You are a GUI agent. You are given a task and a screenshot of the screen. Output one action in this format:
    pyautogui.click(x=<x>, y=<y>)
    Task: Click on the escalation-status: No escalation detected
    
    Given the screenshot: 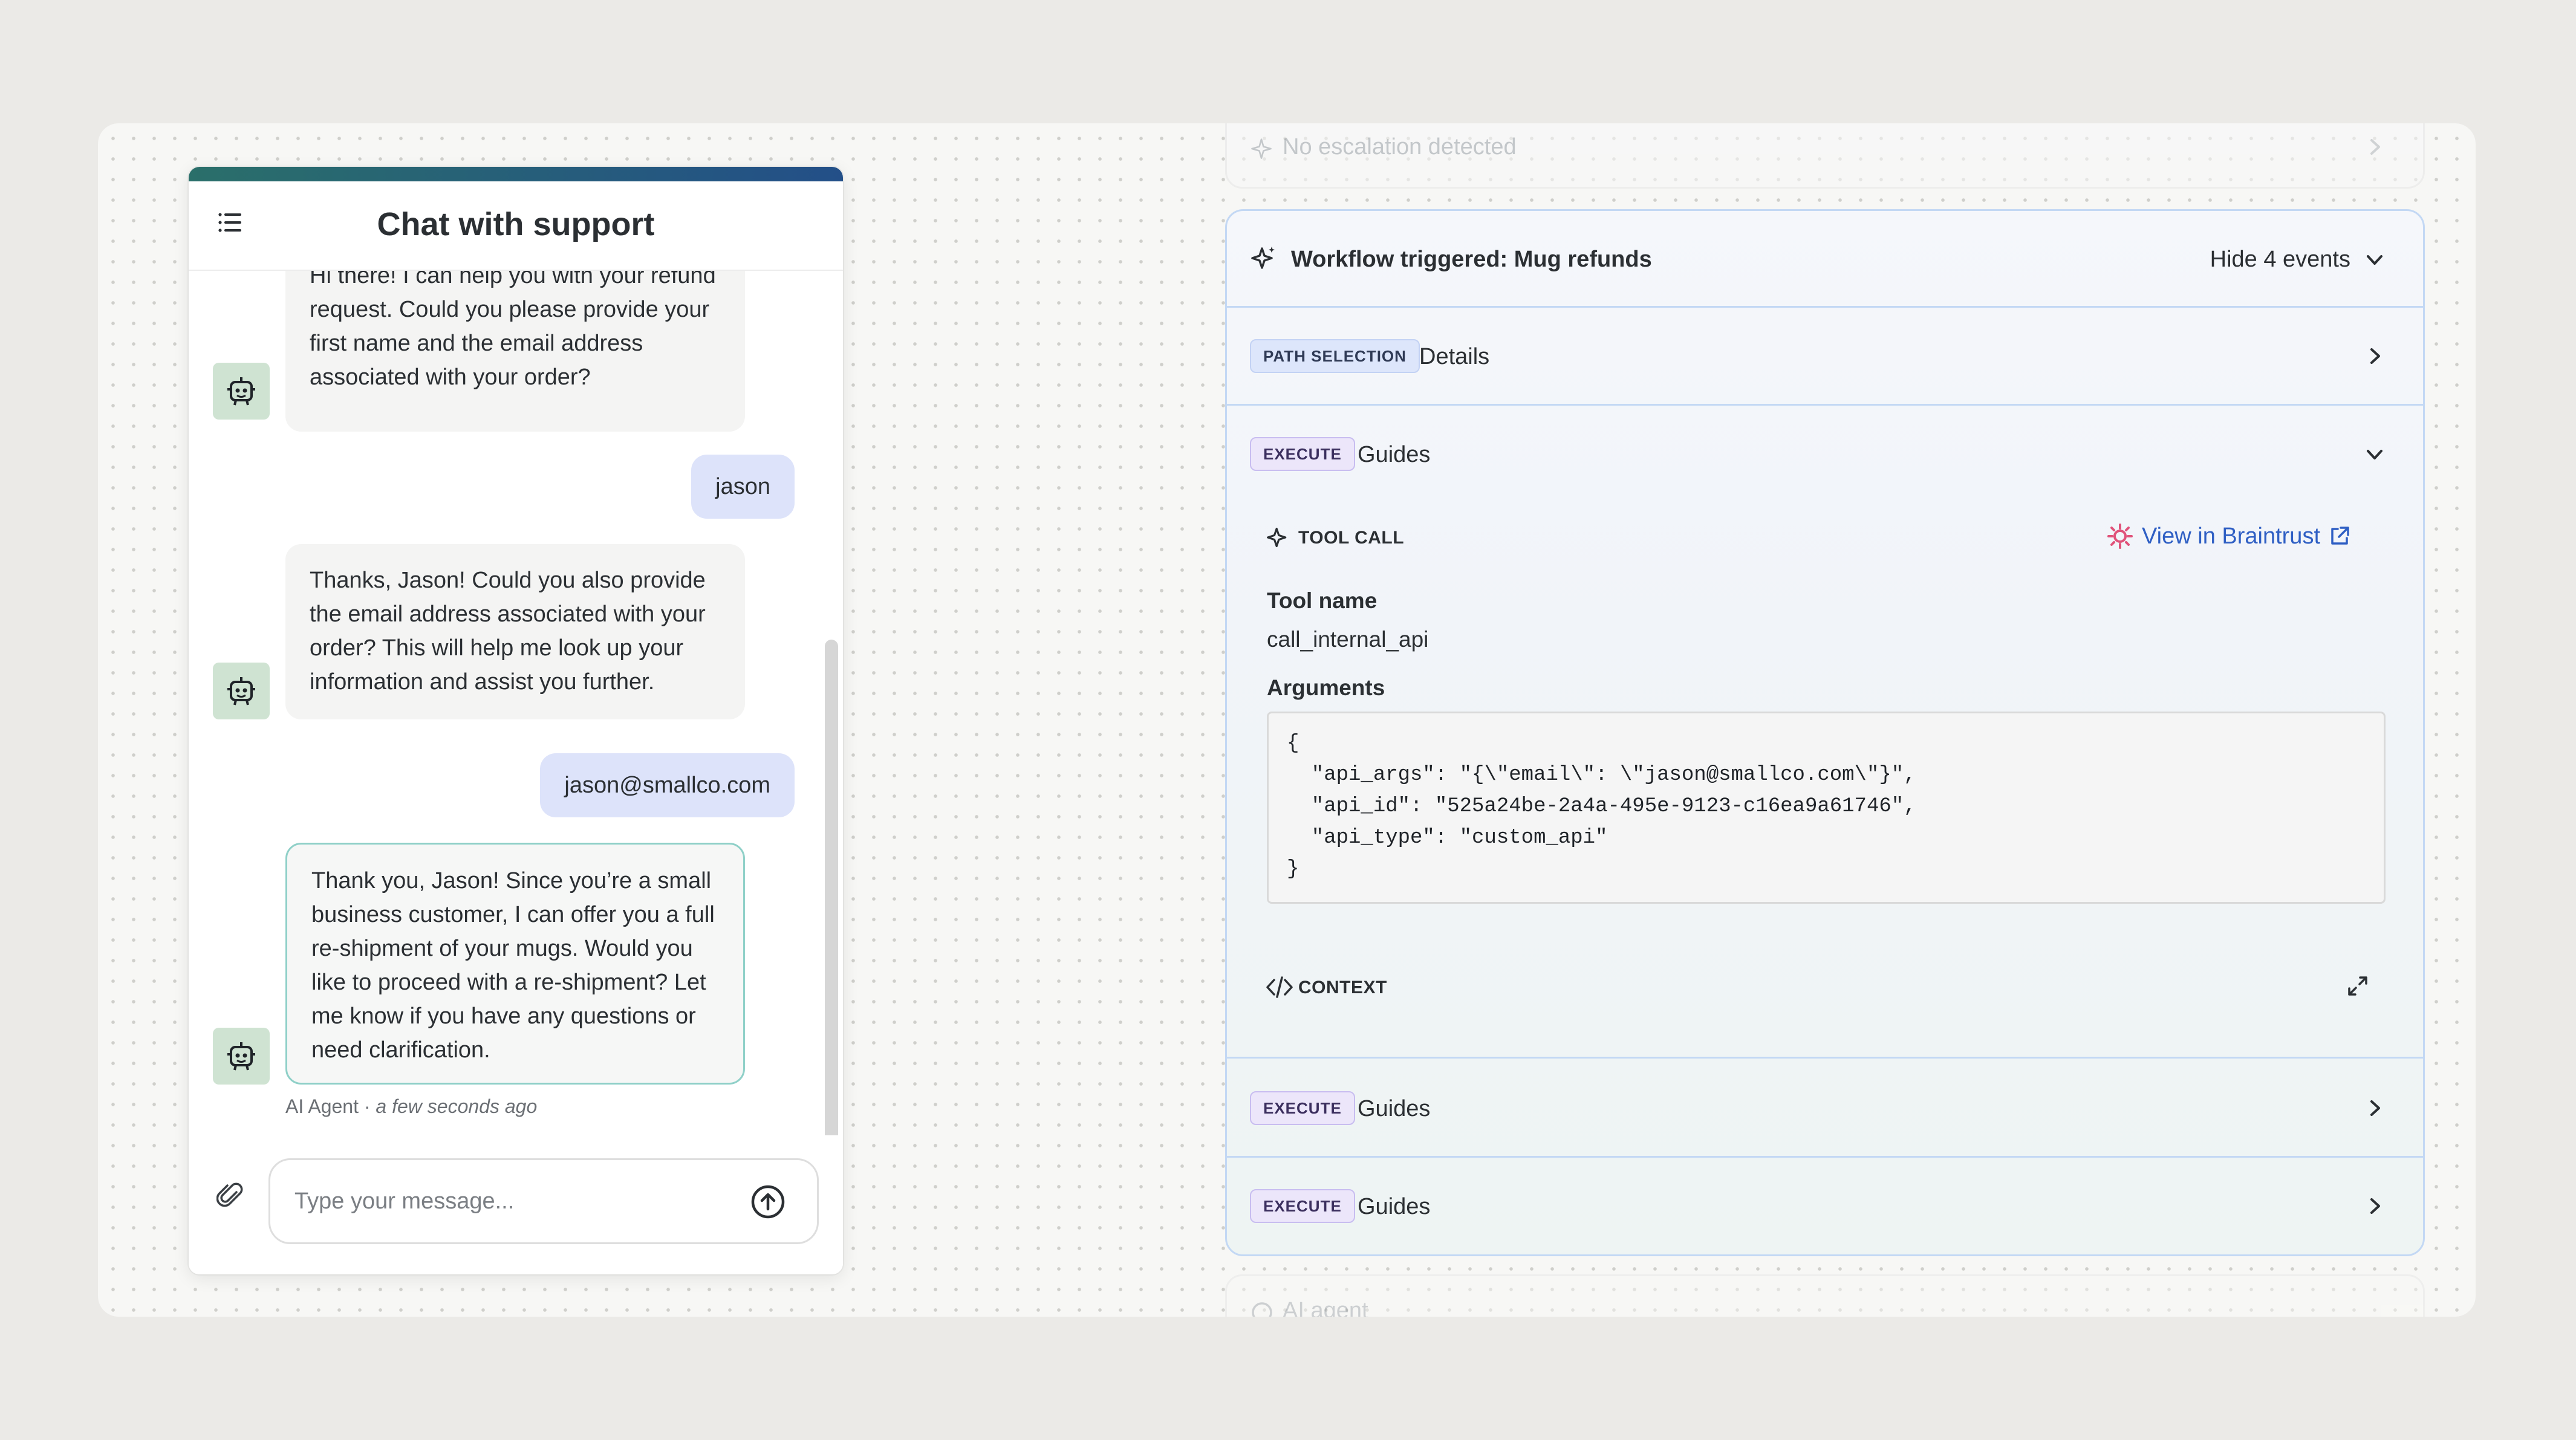 What is the action you would take?
    pyautogui.click(x=1400, y=147)
    